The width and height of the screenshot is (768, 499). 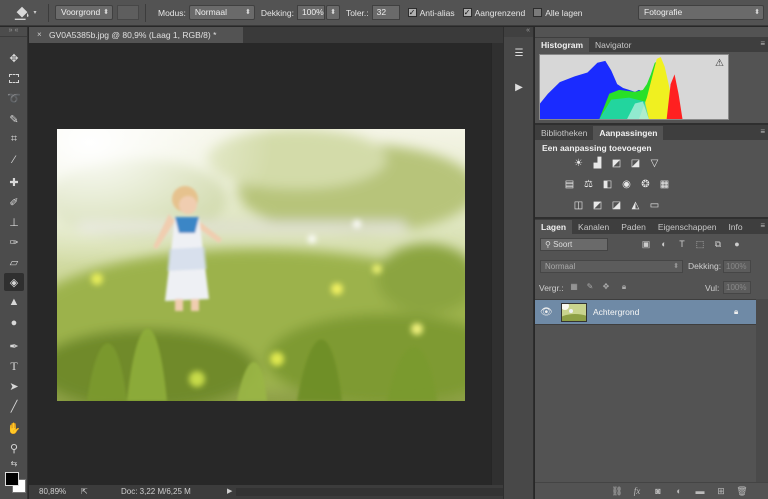 I want to click on hue-saturation-icon: ▤, so click(x=569, y=184).